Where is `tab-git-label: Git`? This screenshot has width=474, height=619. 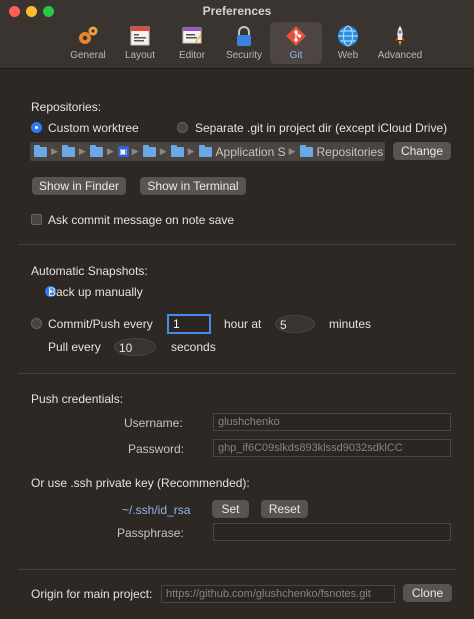
tab-git-label: Git is located at coordinates (296, 55).